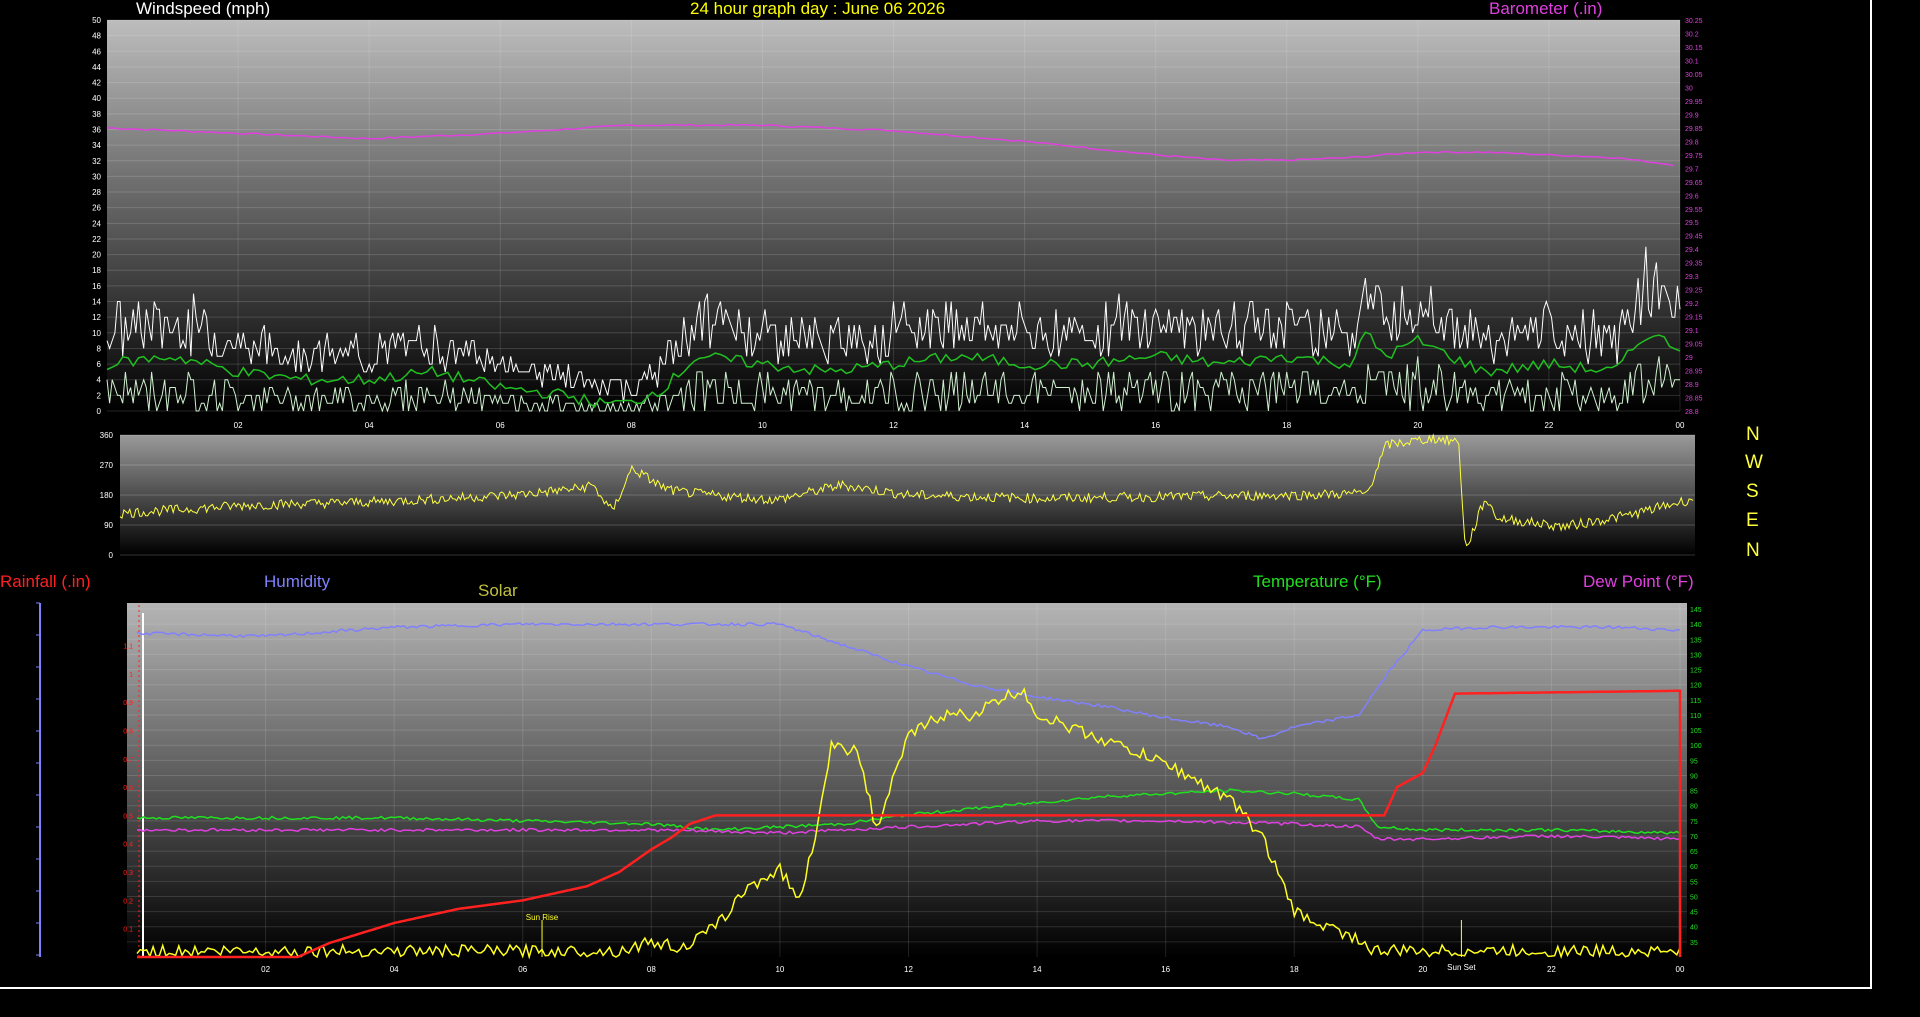 The width and height of the screenshot is (1920, 1017). What do you see at coordinates (1694, 943) in the screenshot?
I see `temp-y-tick: 35` at bounding box center [1694, 943].